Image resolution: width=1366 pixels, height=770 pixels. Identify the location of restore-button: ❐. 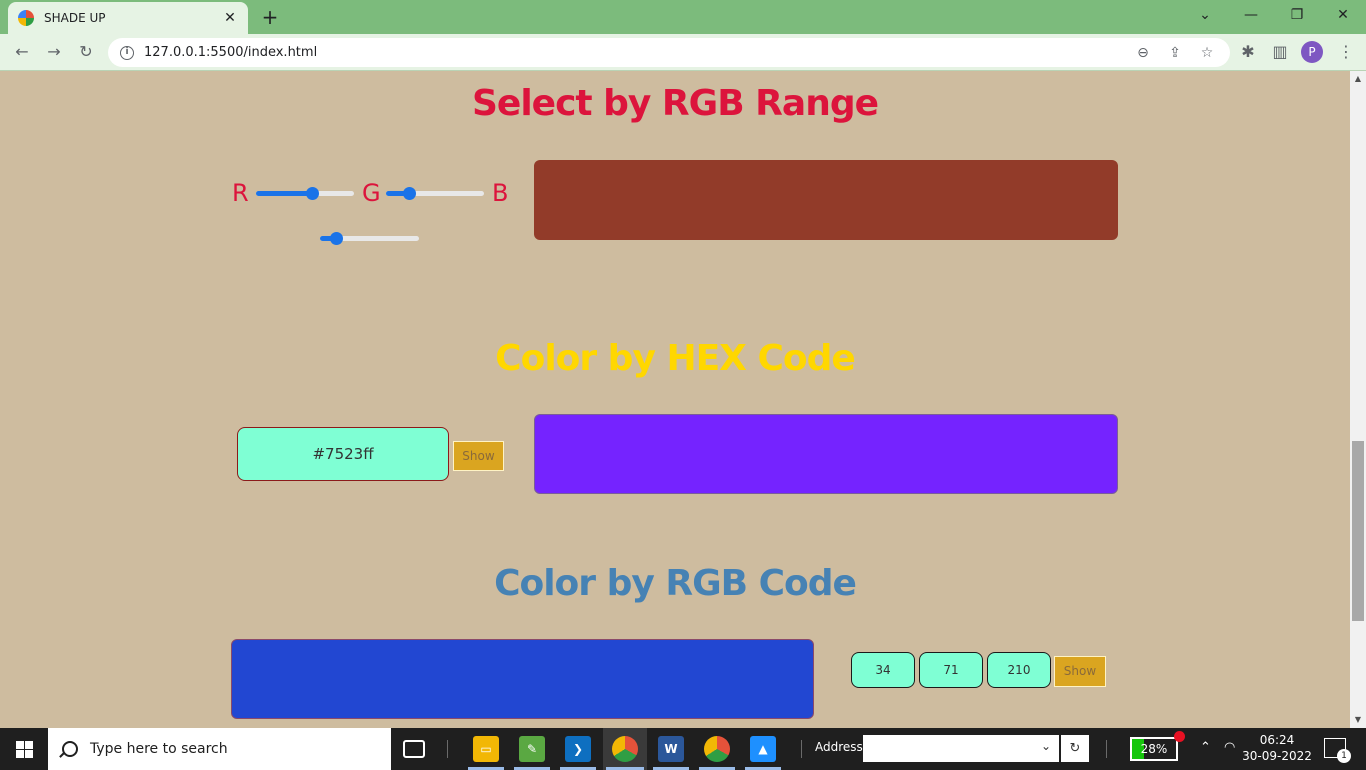
(1297, 15).